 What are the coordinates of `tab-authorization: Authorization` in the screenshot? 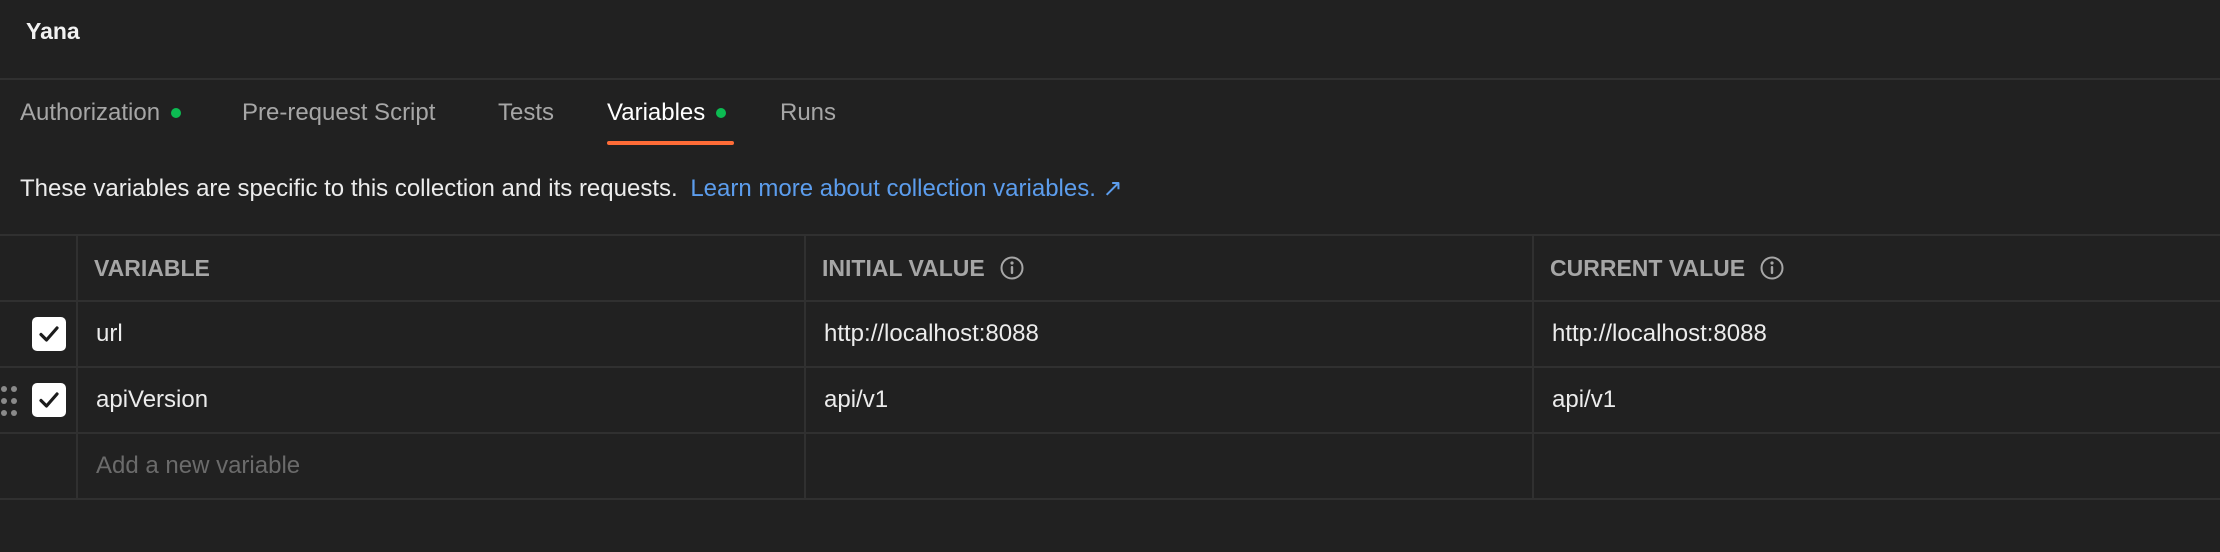 It's located at (101, 113).